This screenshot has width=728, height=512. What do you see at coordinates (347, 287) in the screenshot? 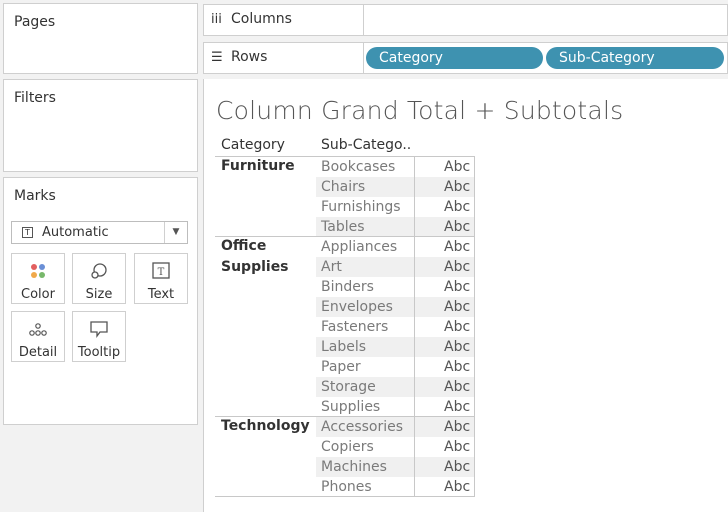
I see `sub-category-cell: Binders` at bounding box center [347, 287].